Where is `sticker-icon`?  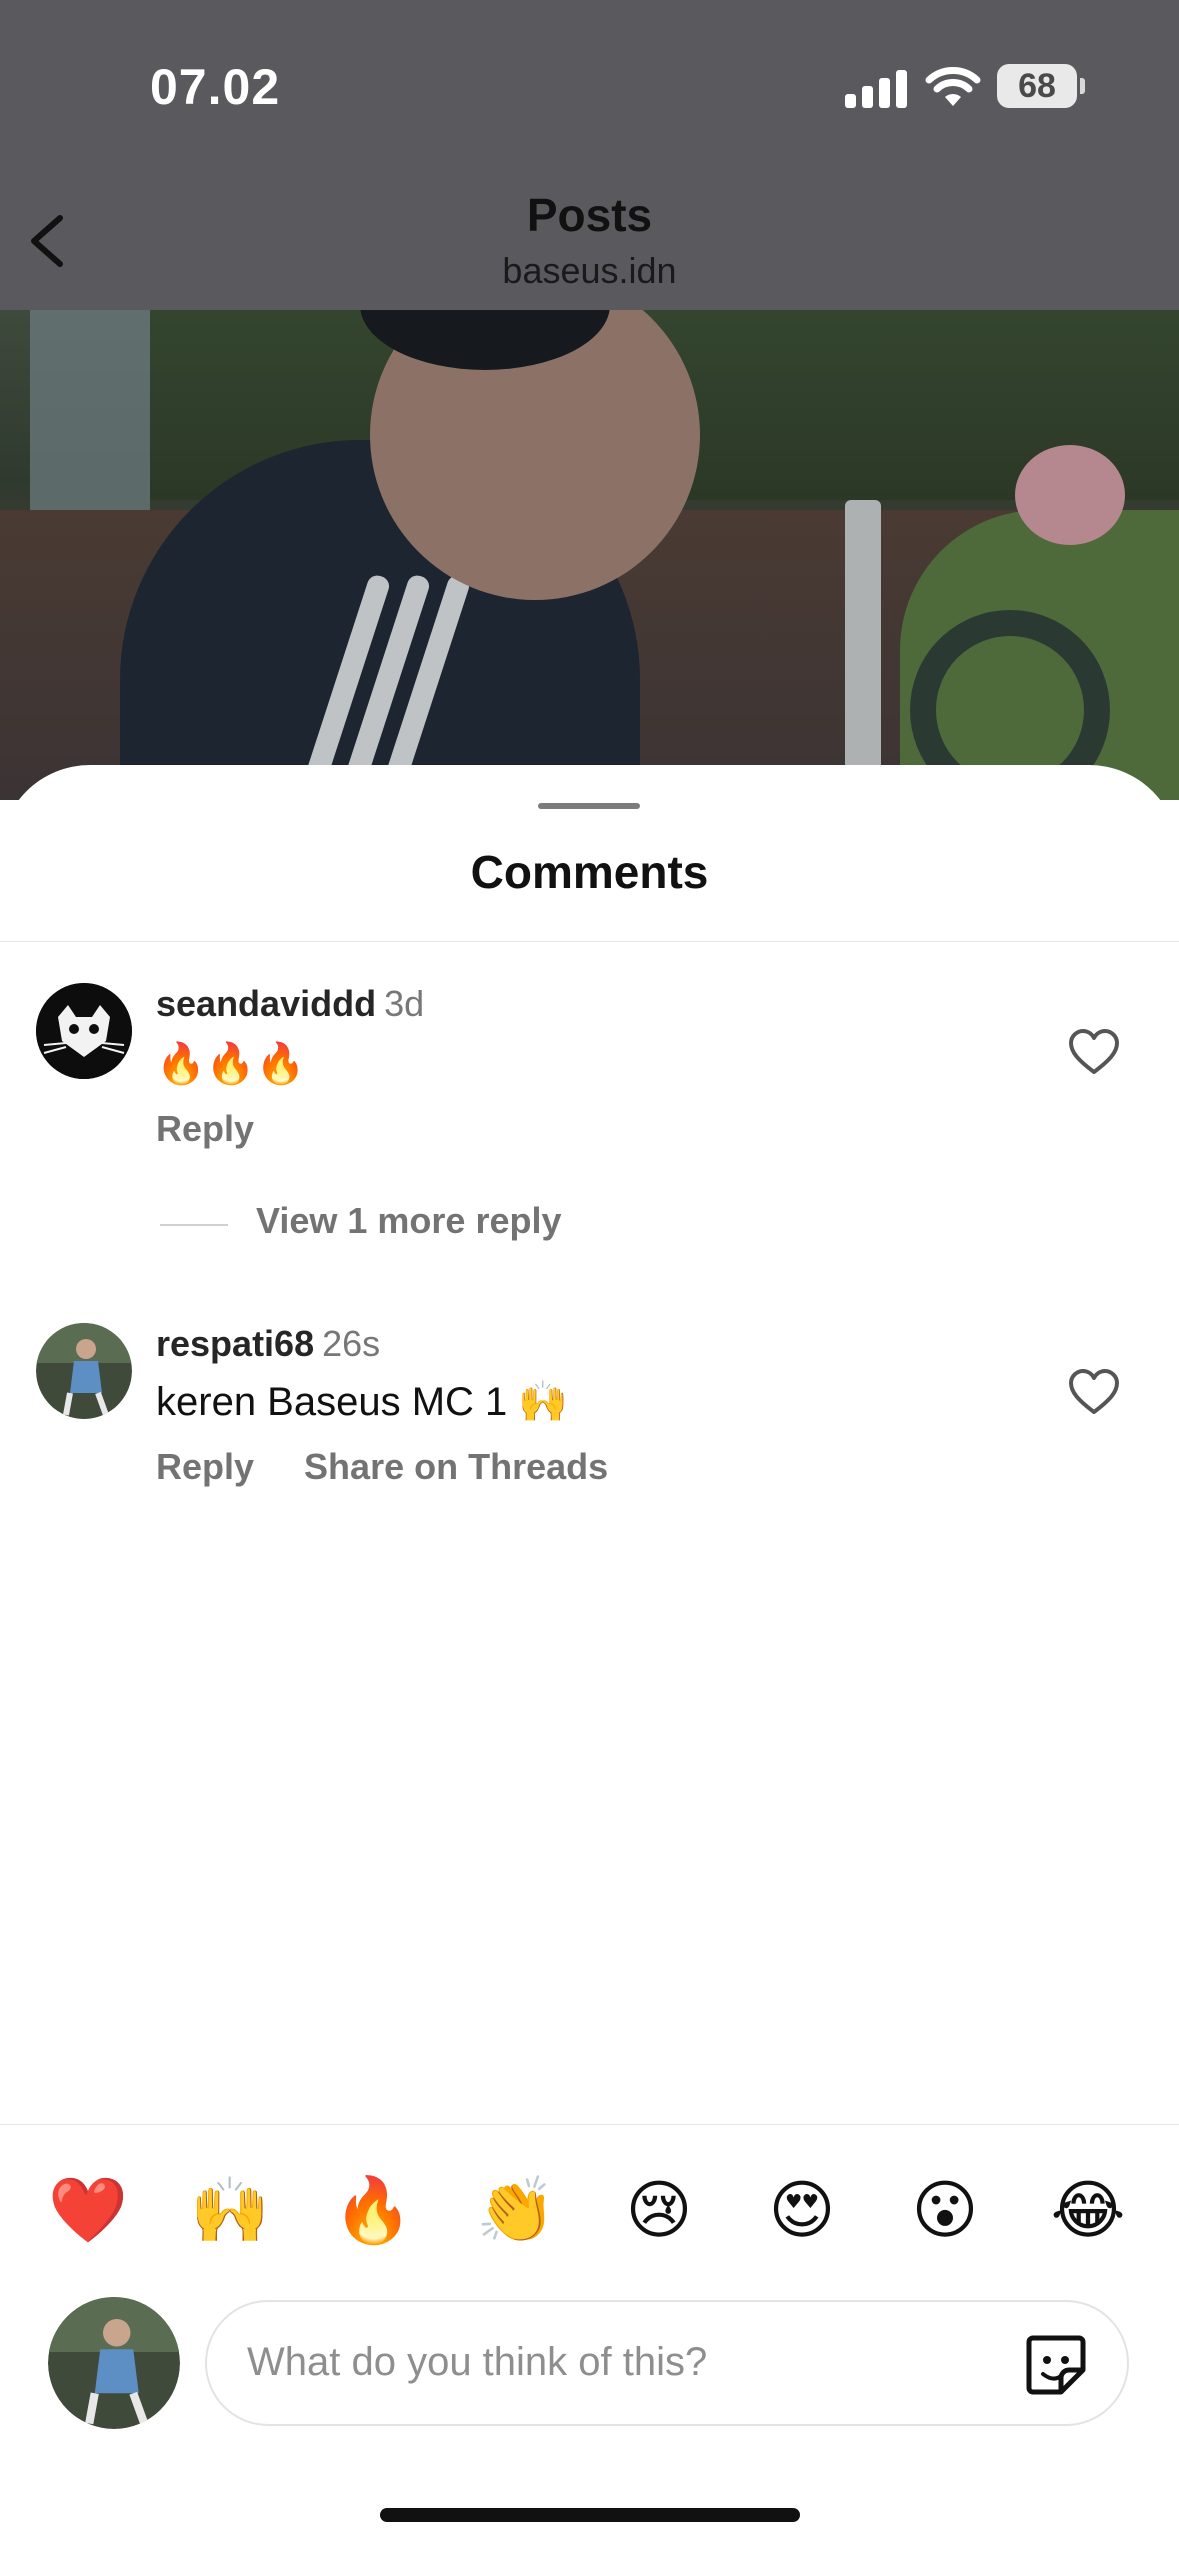
sticker-icon is located at coordinates (1056, 2365).